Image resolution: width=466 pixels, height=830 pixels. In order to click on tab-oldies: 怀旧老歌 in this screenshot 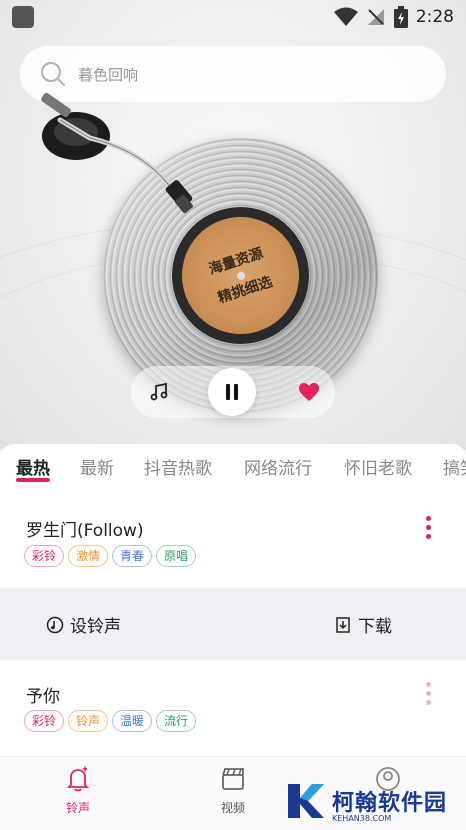, I will do `click(378, 466)`.